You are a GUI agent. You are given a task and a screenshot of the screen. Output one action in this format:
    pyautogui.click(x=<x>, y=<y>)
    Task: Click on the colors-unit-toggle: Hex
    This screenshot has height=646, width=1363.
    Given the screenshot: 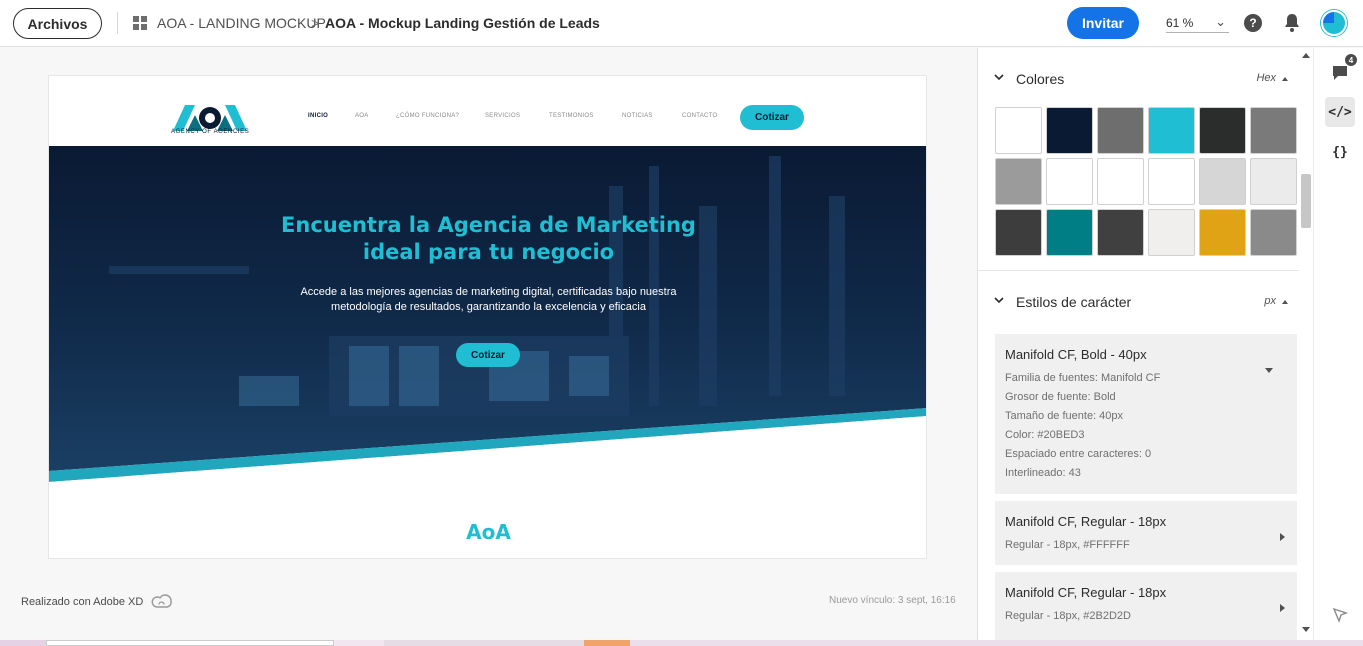 What is the action you would take?
    pyautogui.click(x=1272, y=78)
    